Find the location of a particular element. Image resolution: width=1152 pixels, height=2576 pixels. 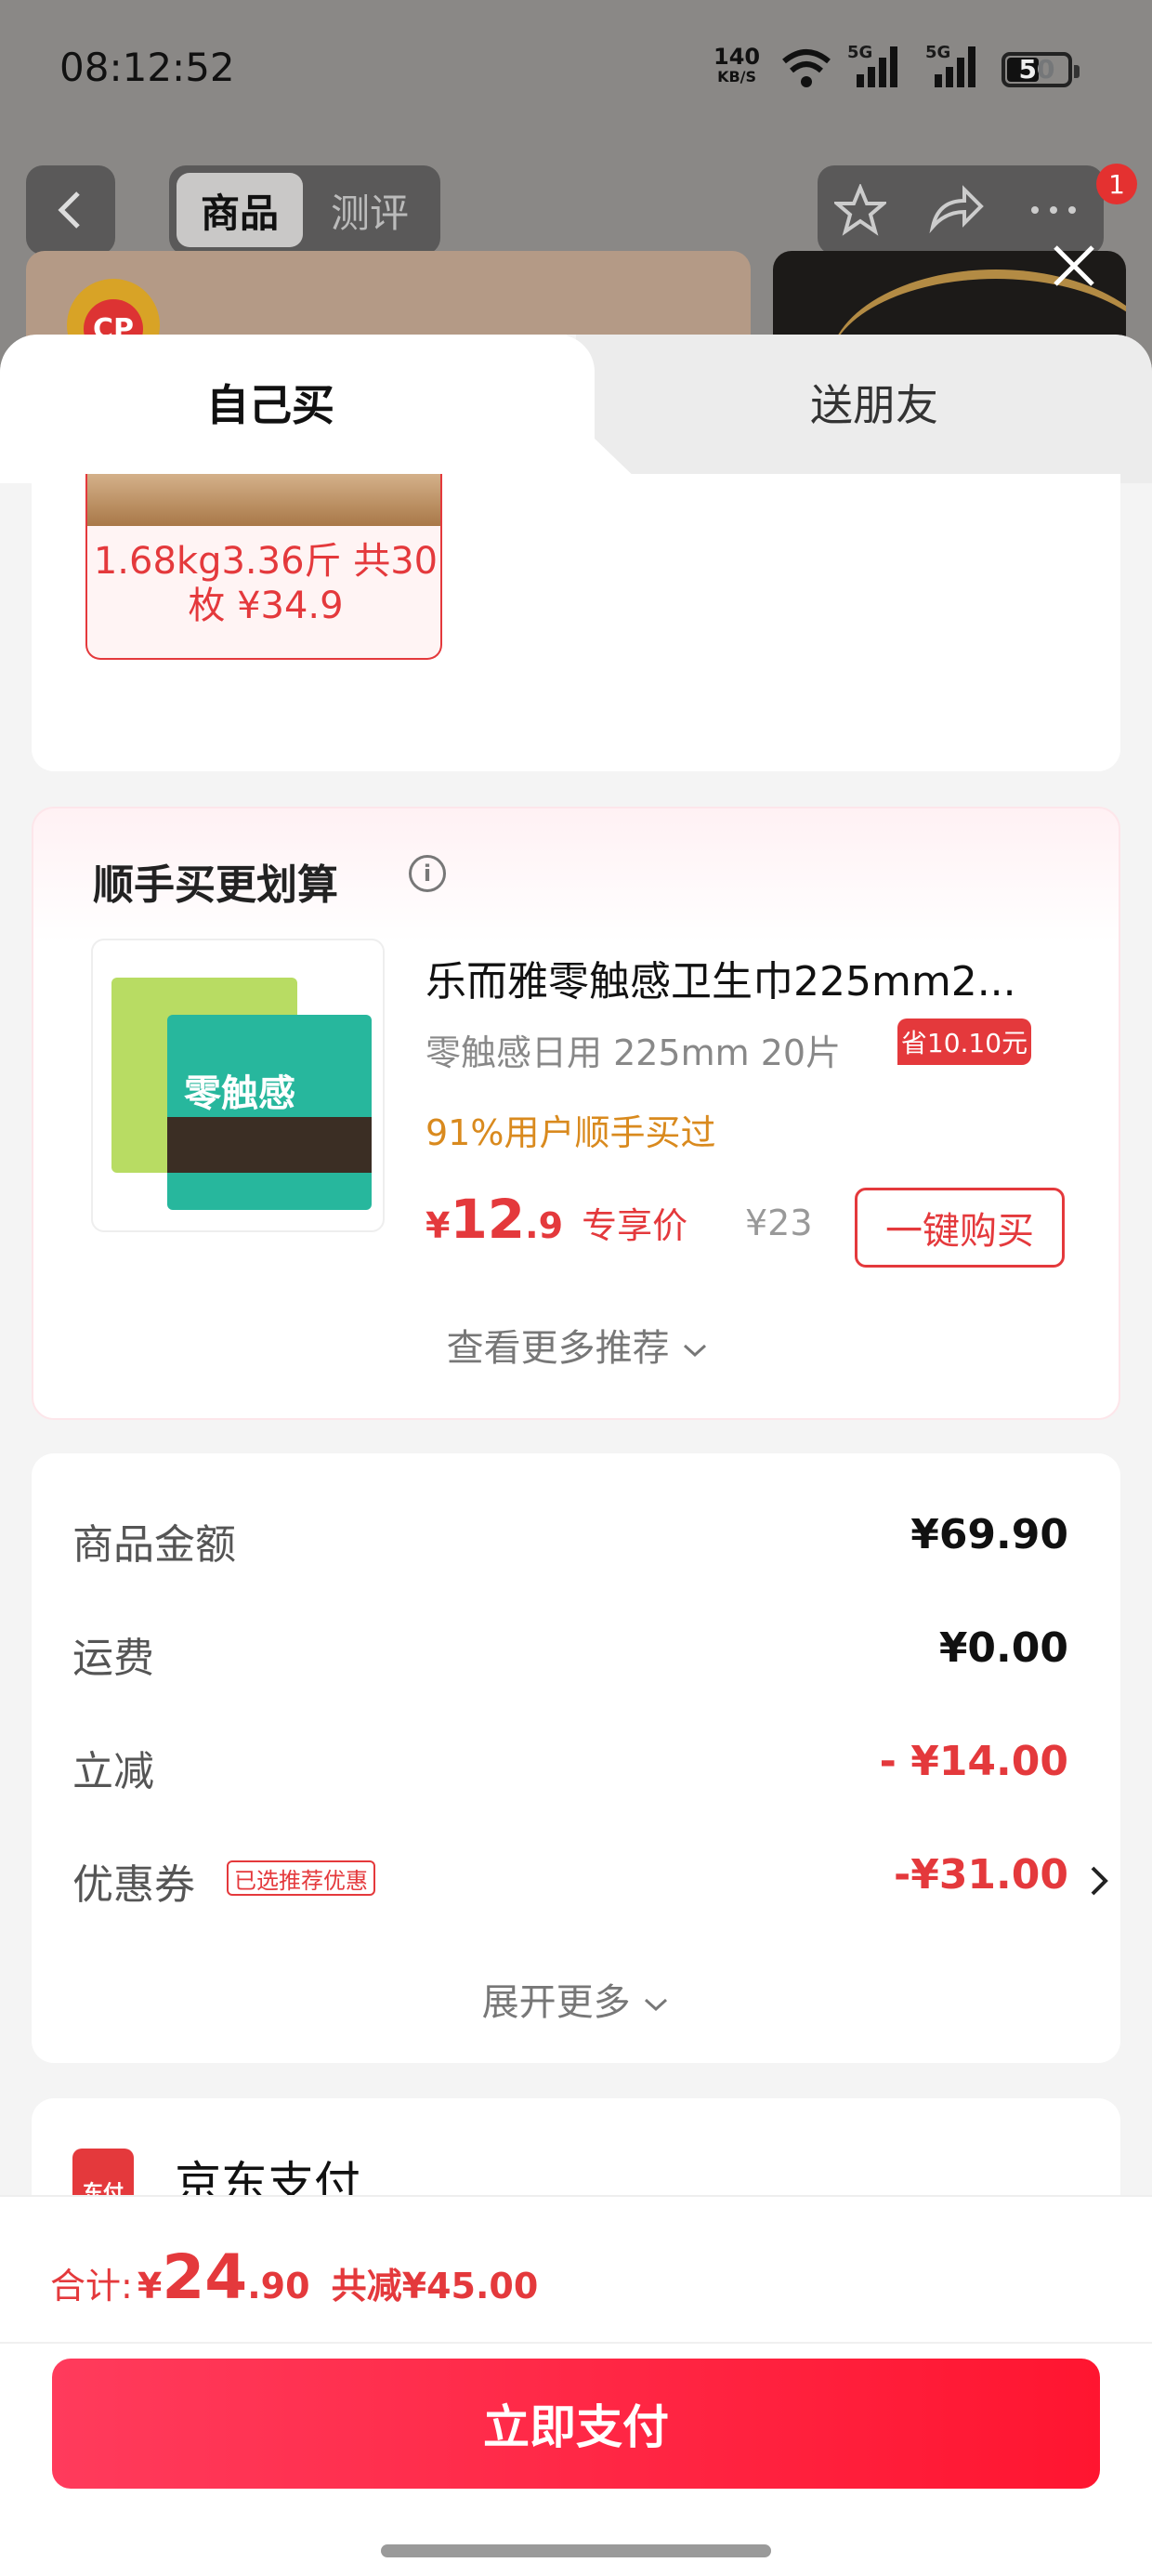

price-dec: .9 is located at coordinates (544, 1225).